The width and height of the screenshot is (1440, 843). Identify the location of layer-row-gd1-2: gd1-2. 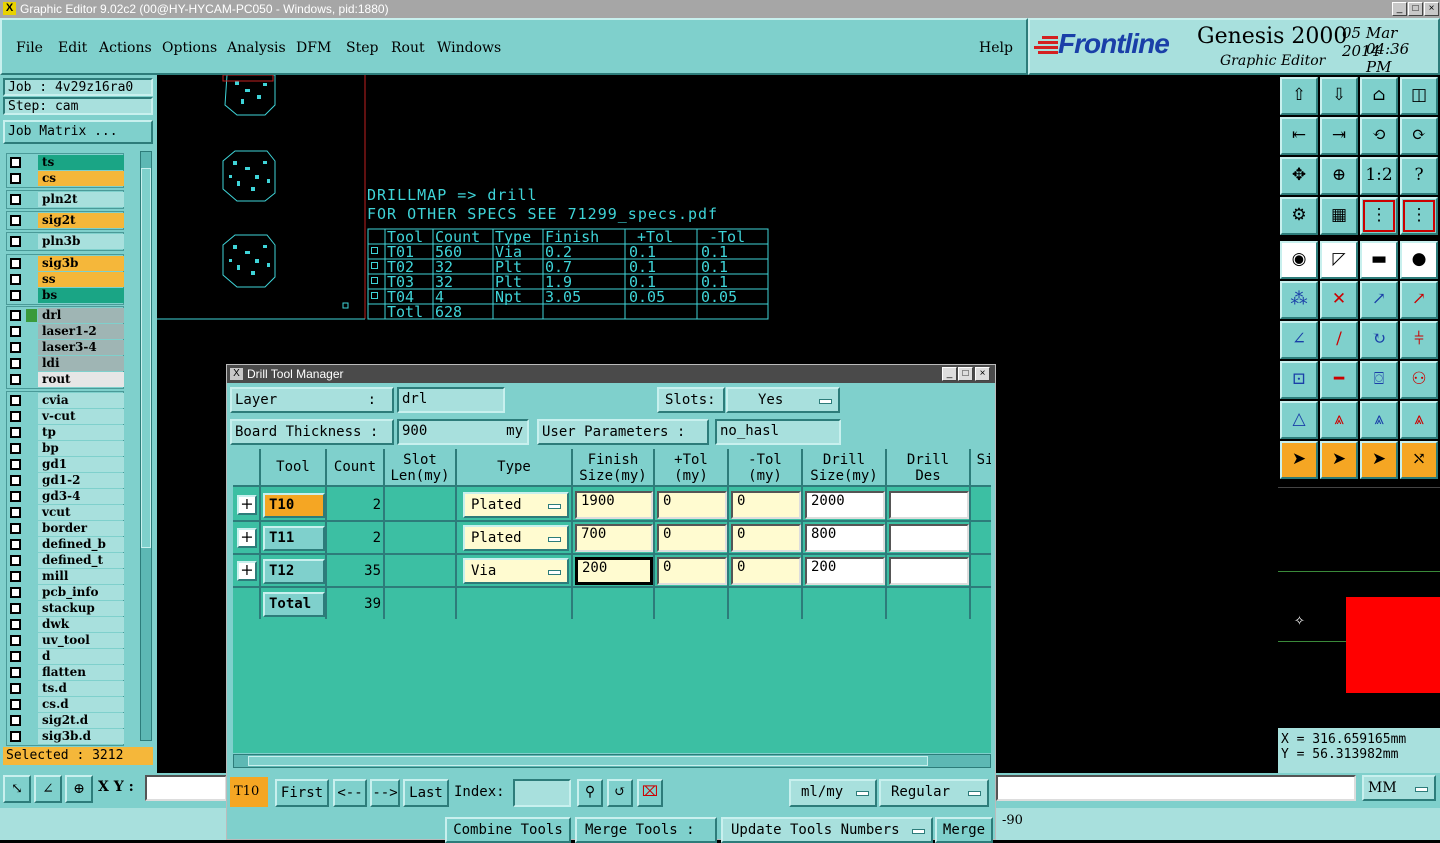
(65, 480).